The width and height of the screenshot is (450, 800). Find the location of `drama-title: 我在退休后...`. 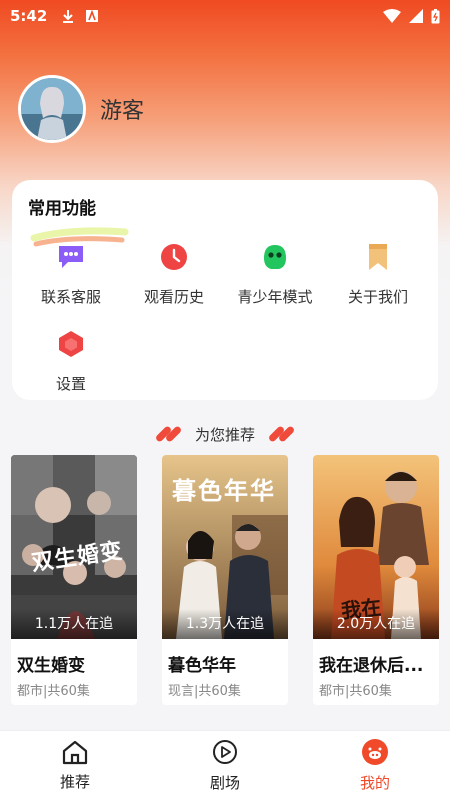

drama-title: 我在退休后... is located at coordinates (371, 666).